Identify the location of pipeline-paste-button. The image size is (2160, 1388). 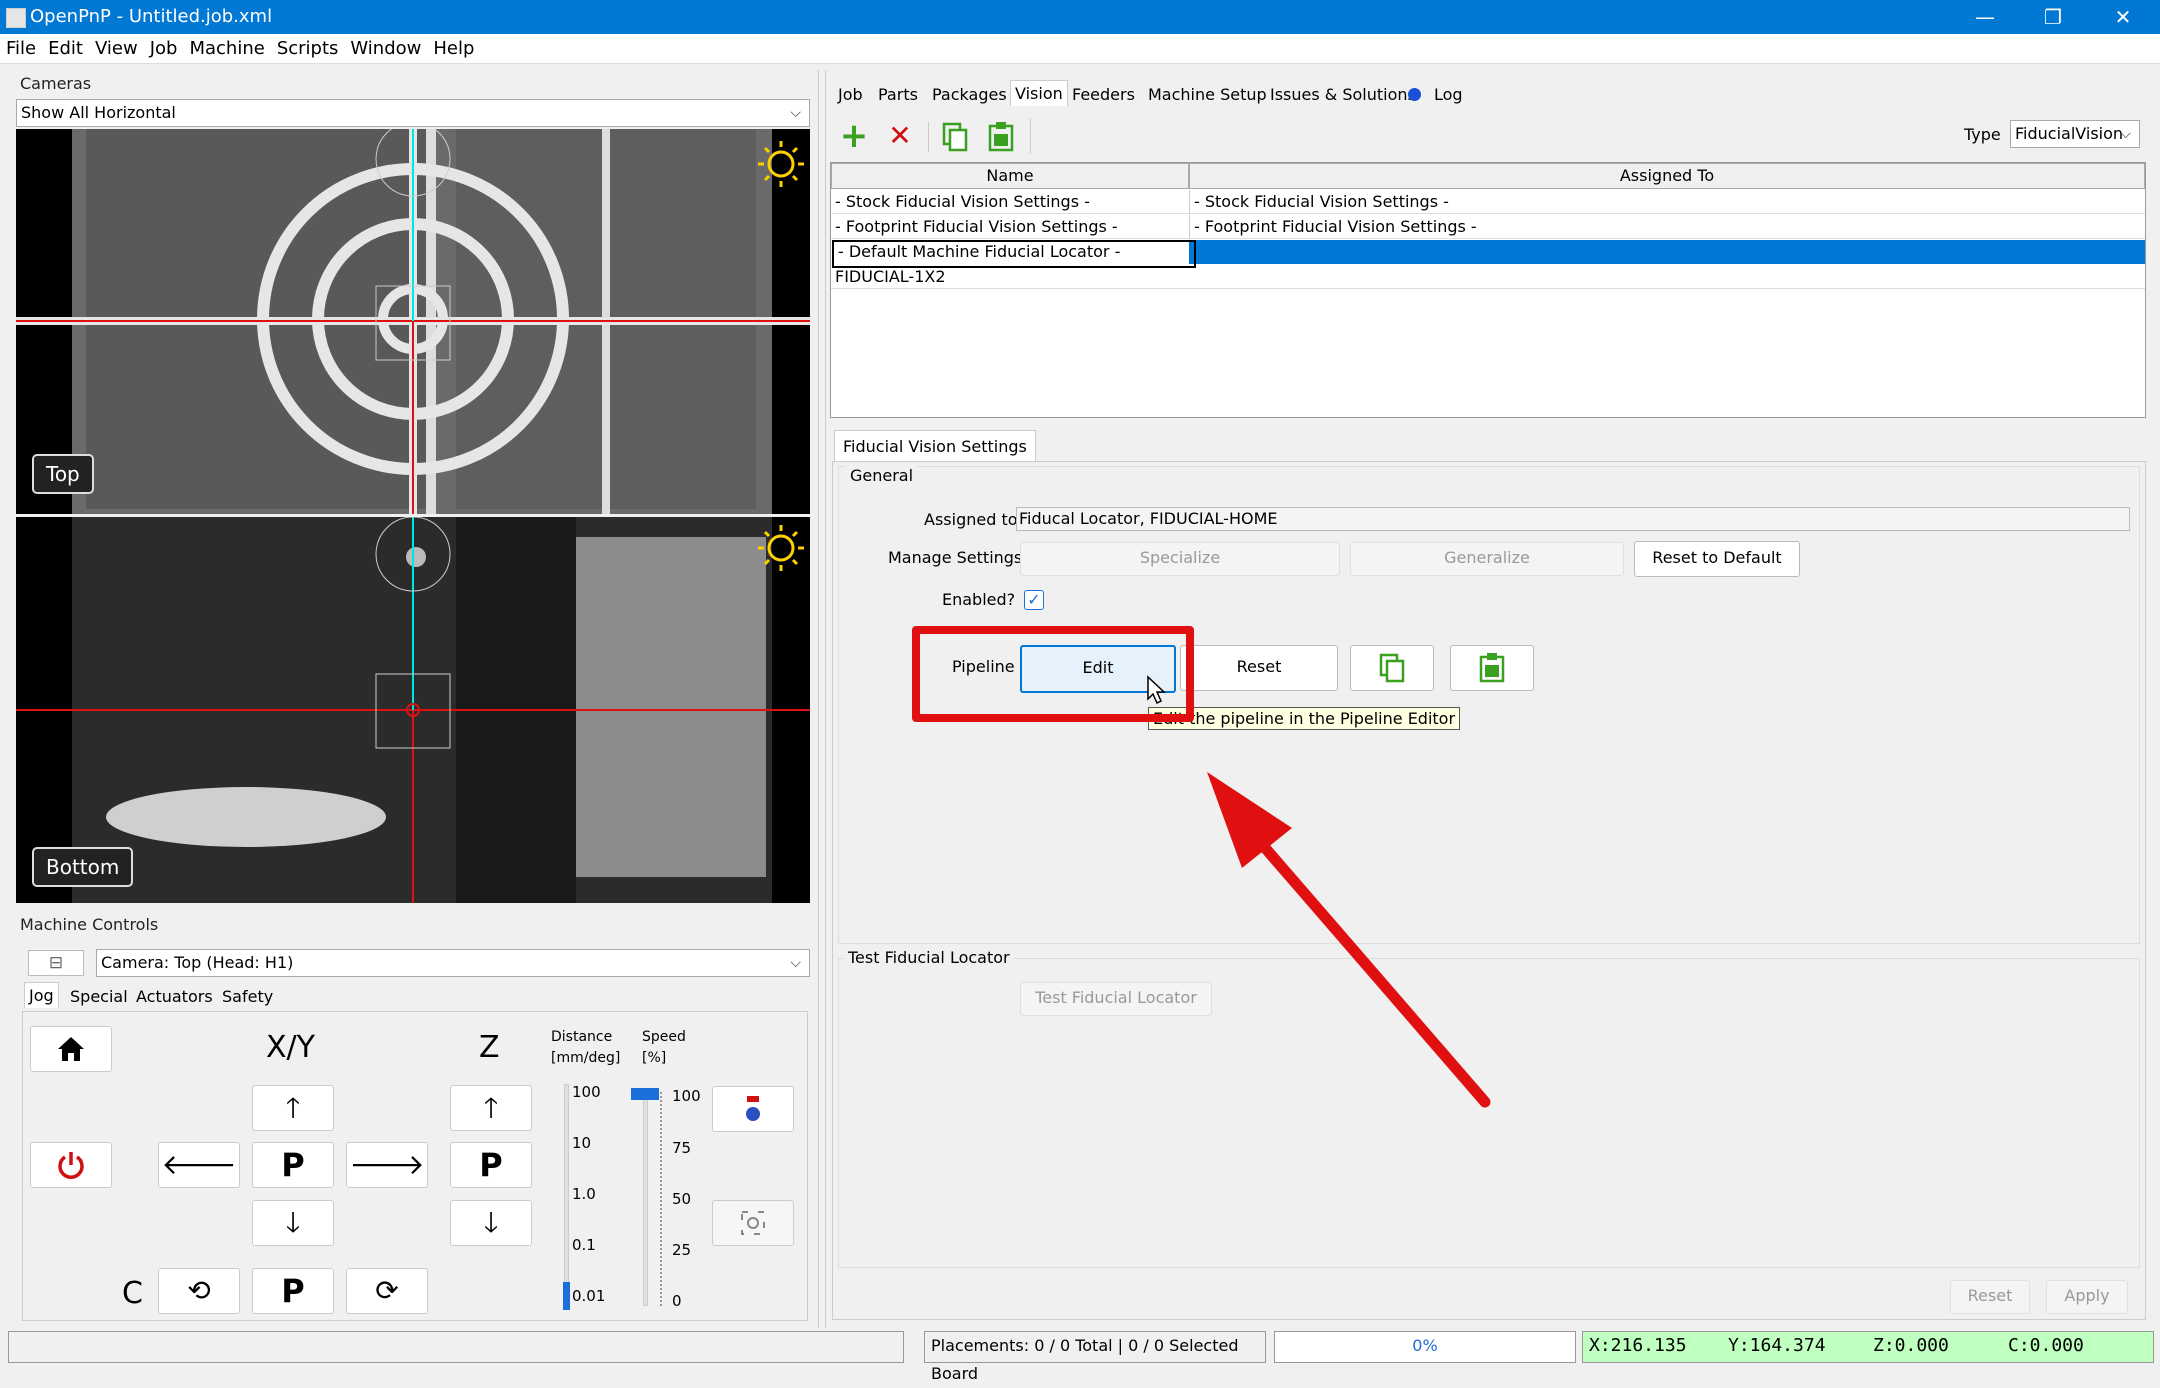
(1492, 668).